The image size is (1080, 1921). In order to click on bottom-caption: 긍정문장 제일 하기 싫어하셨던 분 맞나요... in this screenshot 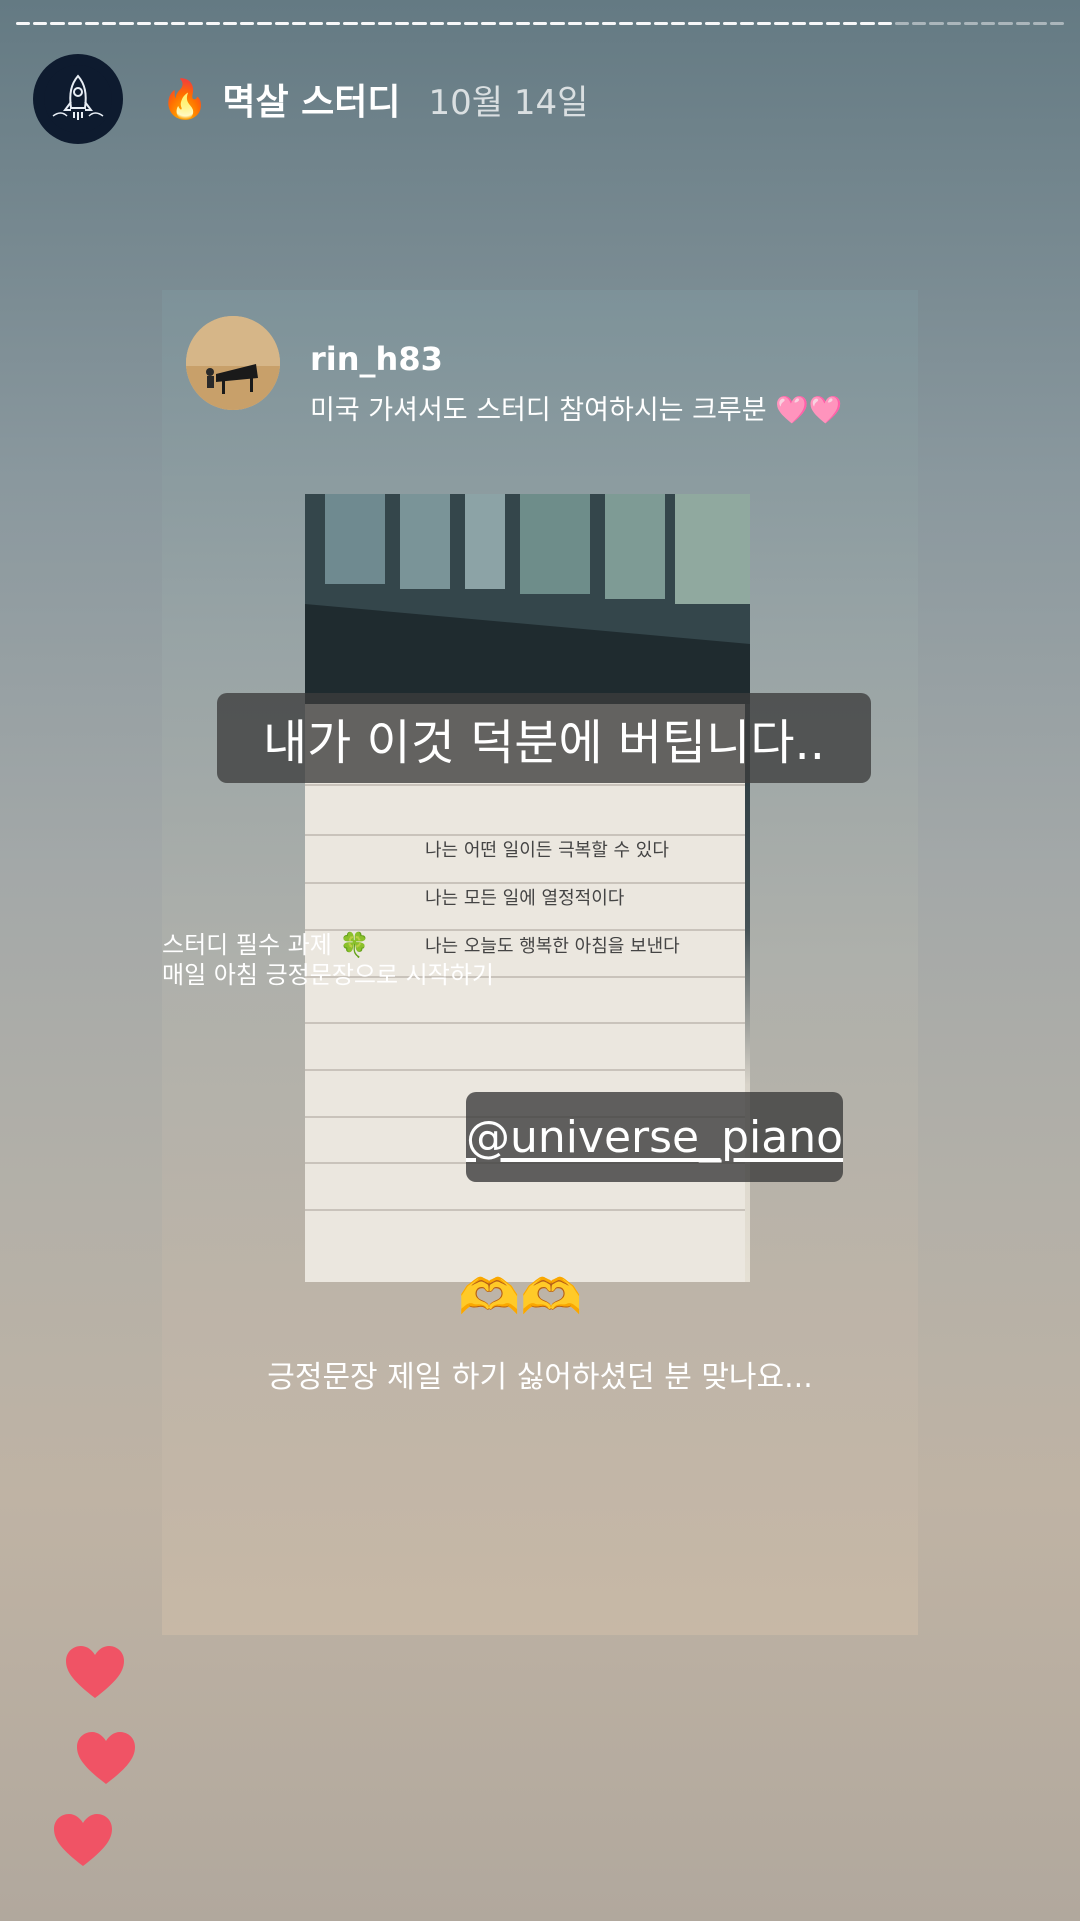, I will do `click(540, 1377)`.